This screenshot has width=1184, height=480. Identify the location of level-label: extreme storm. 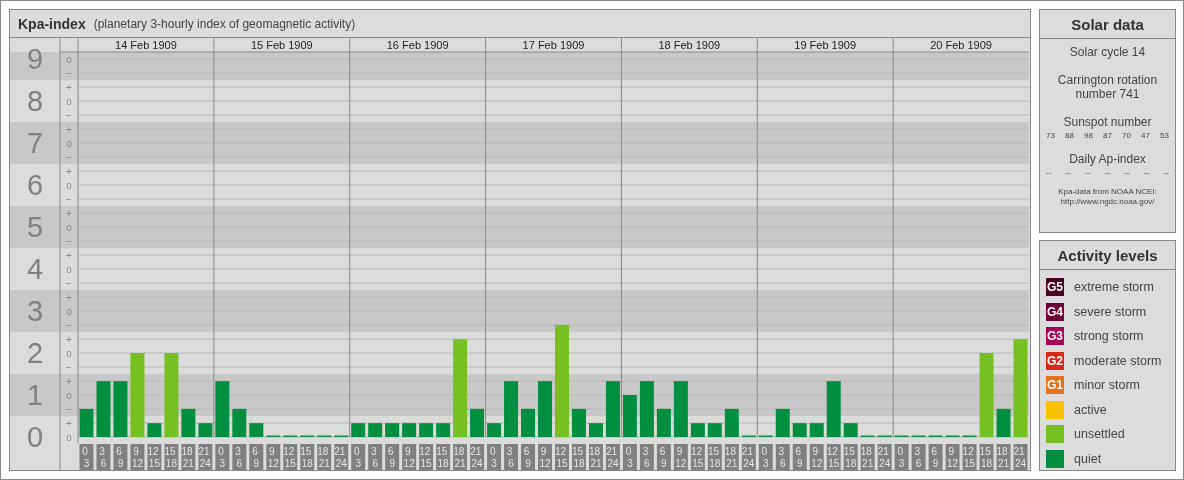
(1114, 287).